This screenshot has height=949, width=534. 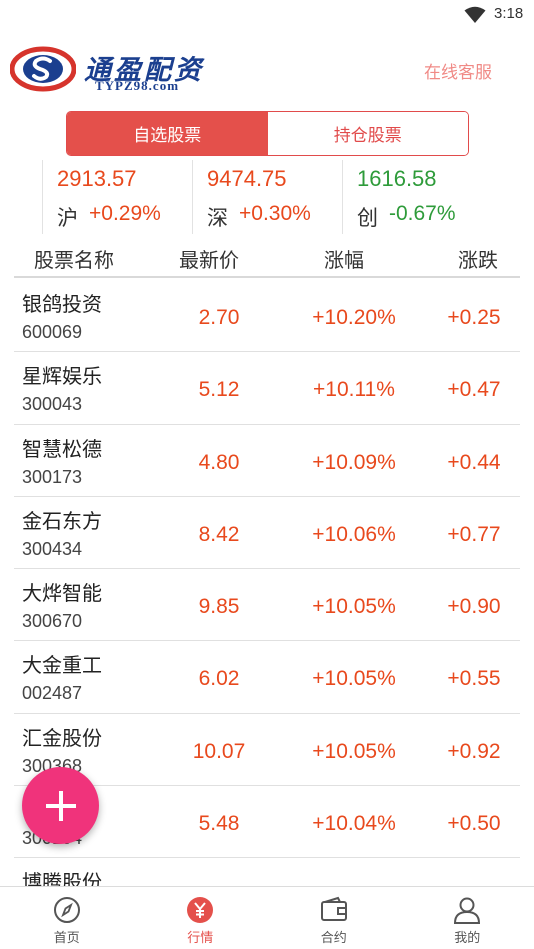 I want to click on table-row: 汇金股份 300368 10.07 +10.05% +0.92, so click(x=267, y=750).